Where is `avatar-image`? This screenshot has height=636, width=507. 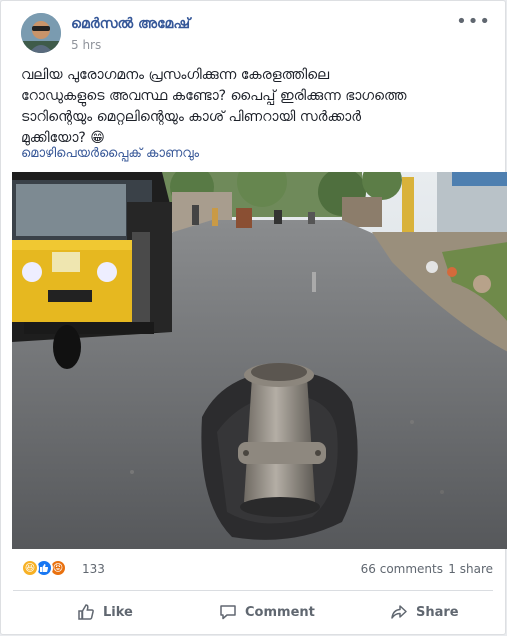
avatar-image is located at coordinates (41, 33).